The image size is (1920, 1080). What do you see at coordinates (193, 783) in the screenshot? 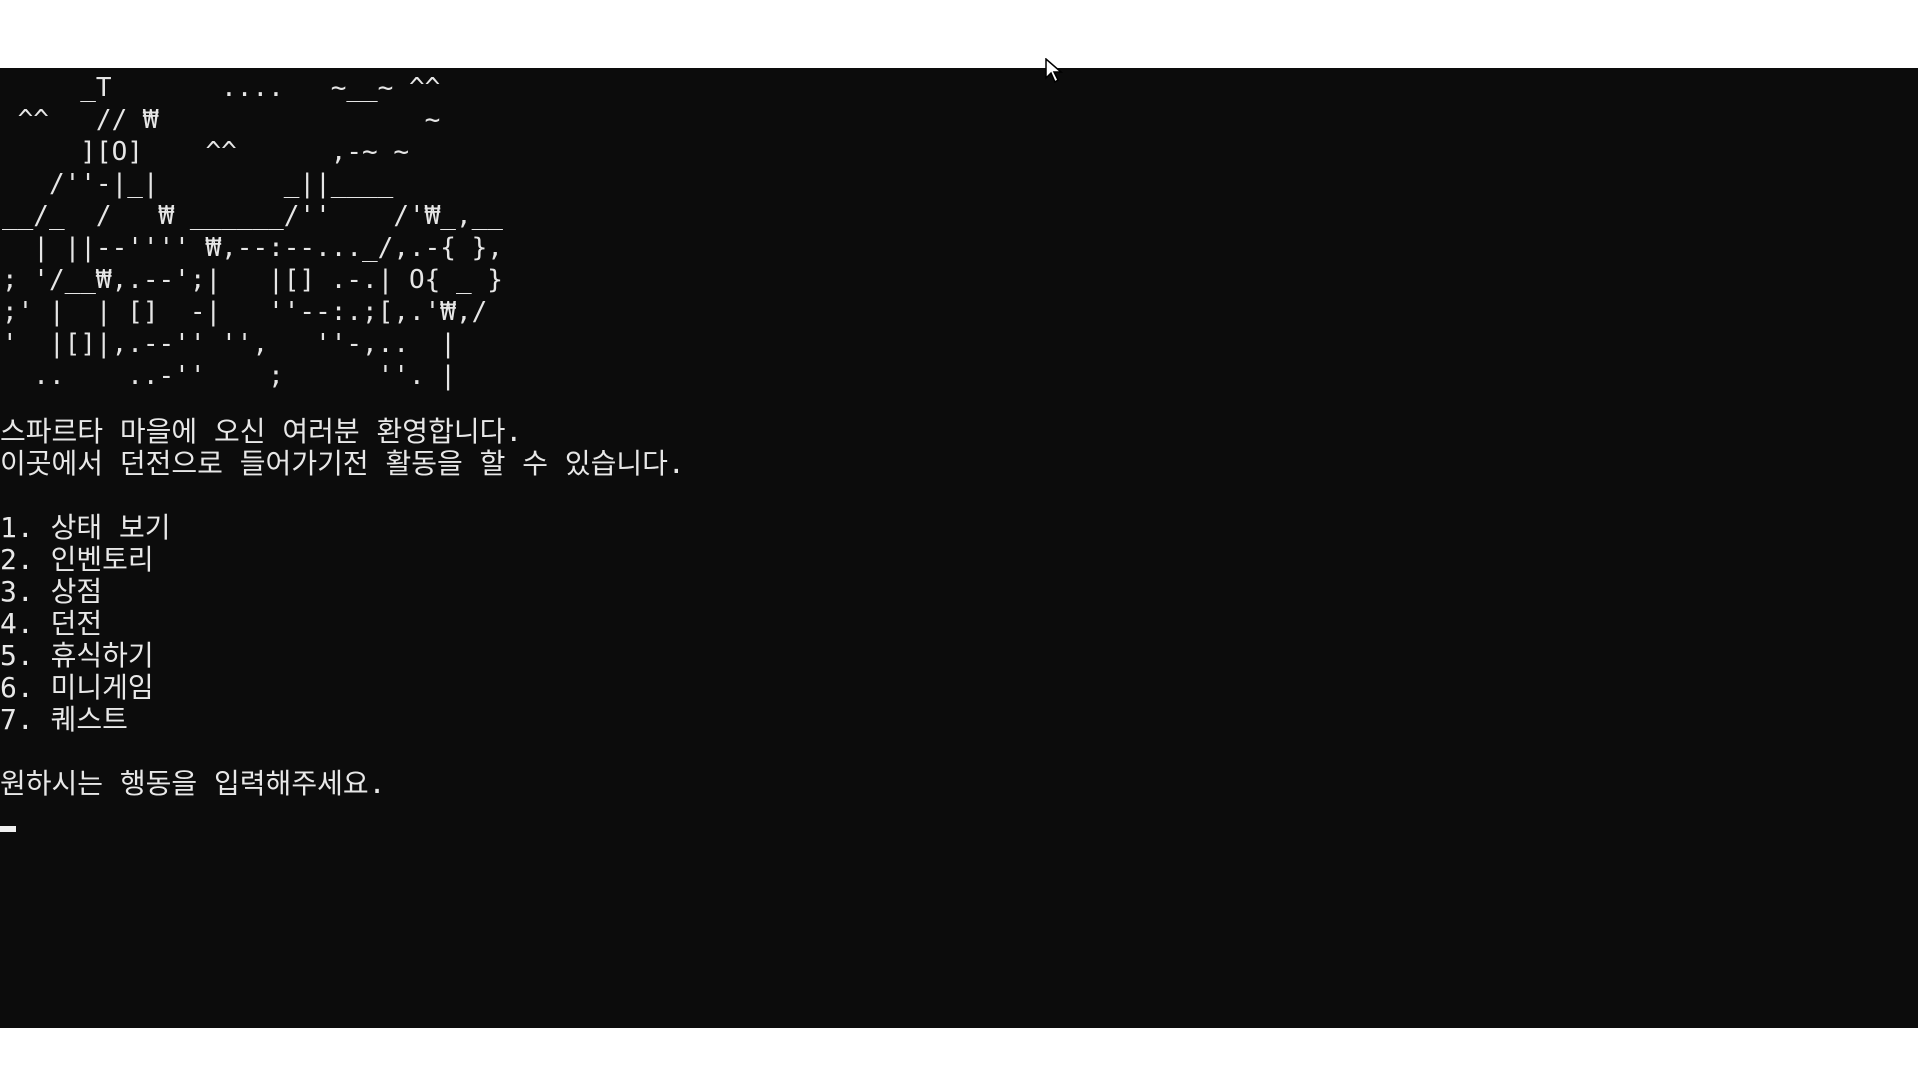
I see `input-prompt: 원하시는 행동을 입력해주세요.` at bounding box center [193, 783].